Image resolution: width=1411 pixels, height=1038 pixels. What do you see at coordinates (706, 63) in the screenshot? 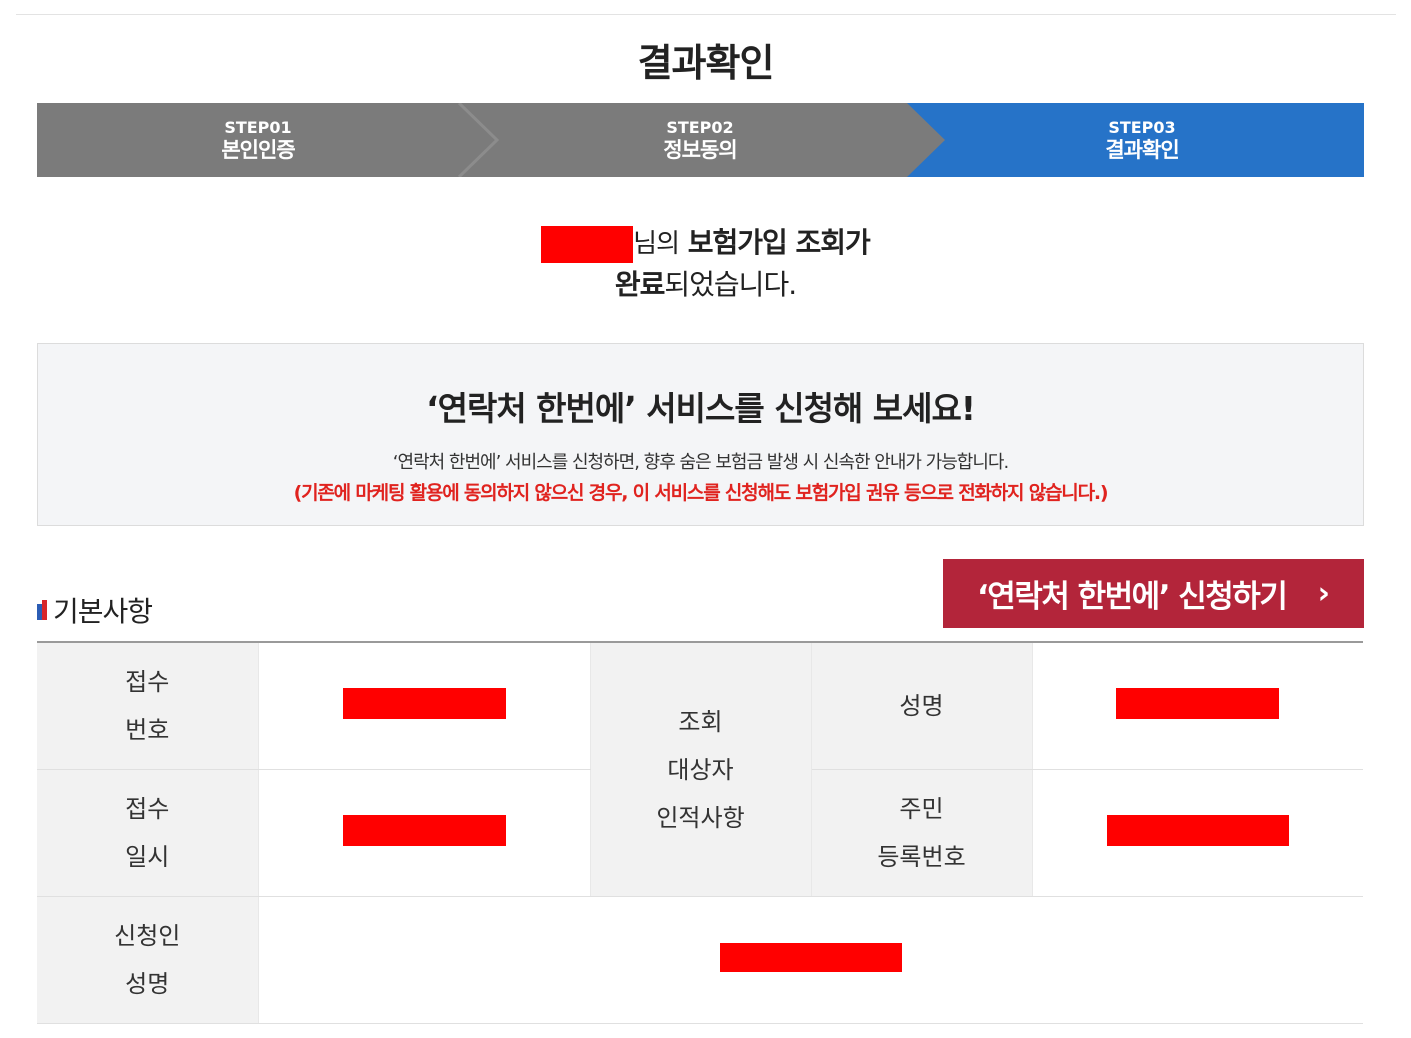
I see `page-title: 결과확인` at bounding box center [706, 63].